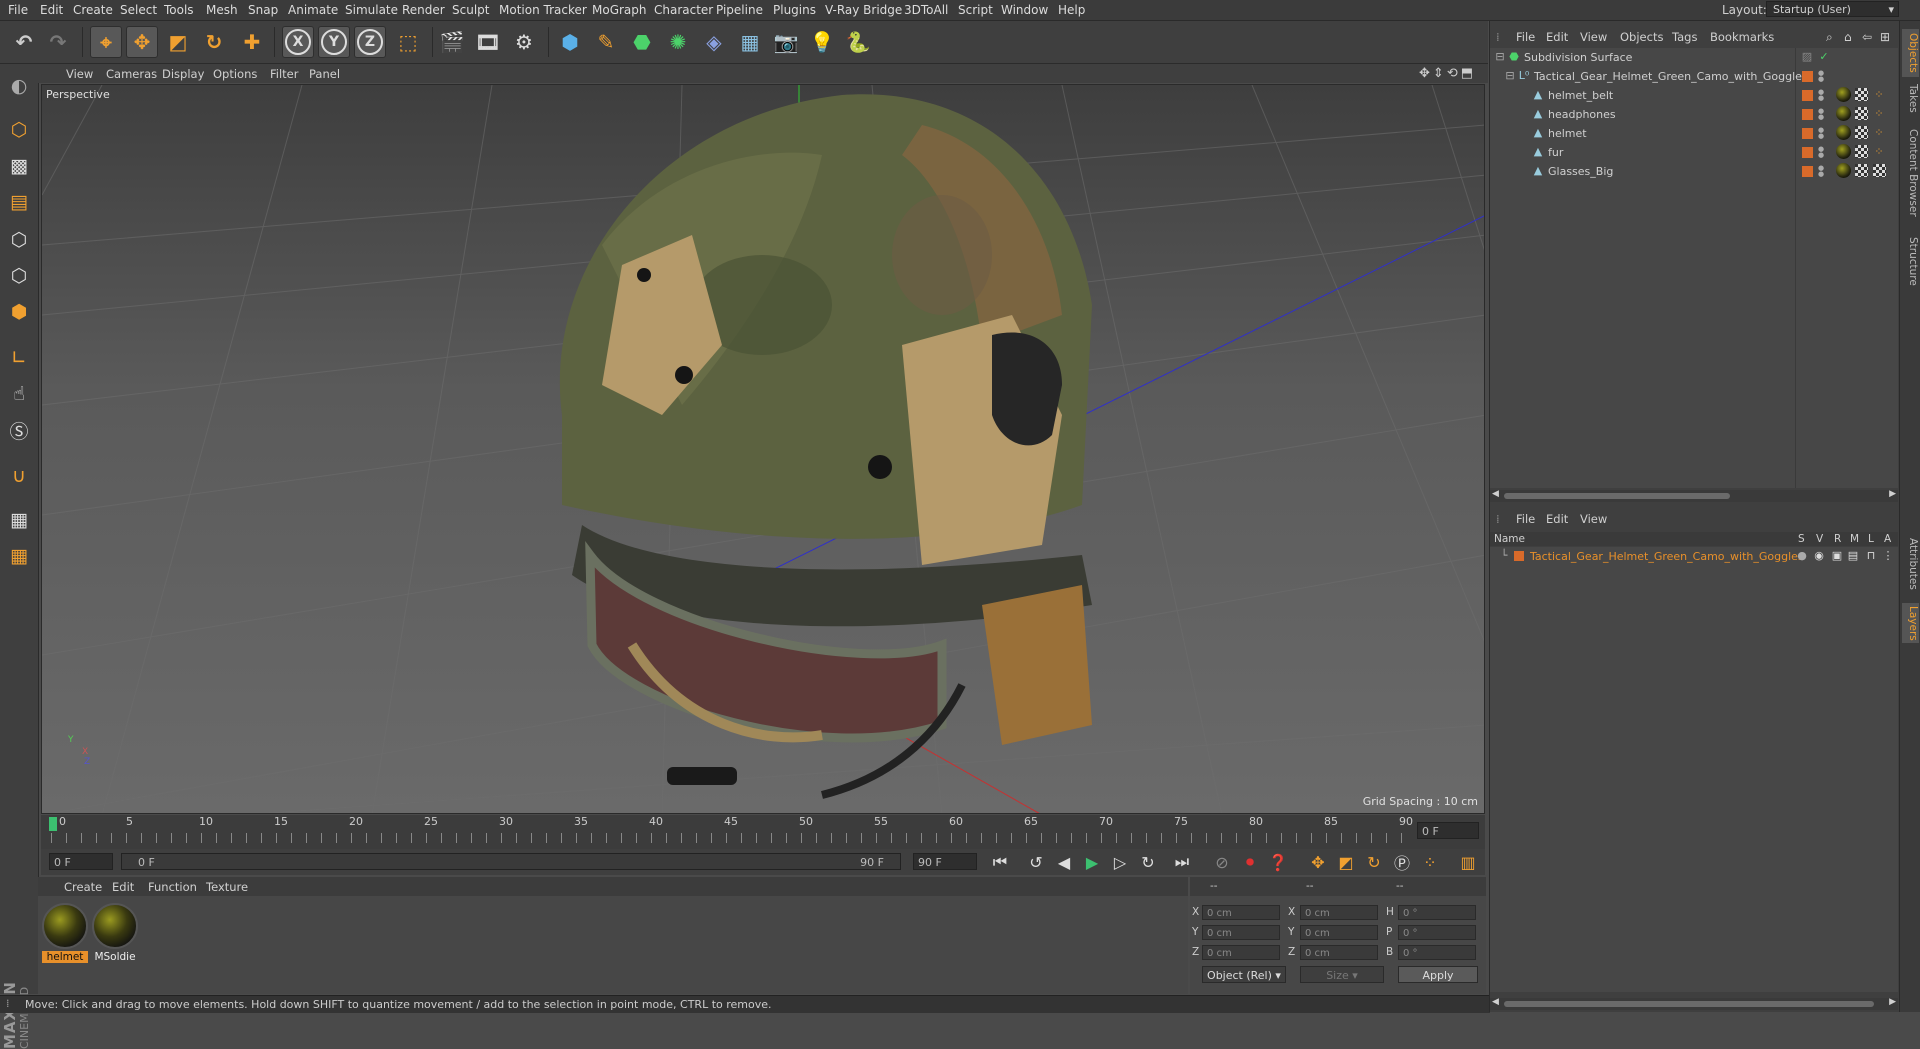 Image resolution: width=1920 pixels, height=1049 pixels. What do you see at coordinates (178, 42) in the screenshot?
I see `scale-tool-icon: ◩` at bounding box center [178, 42].